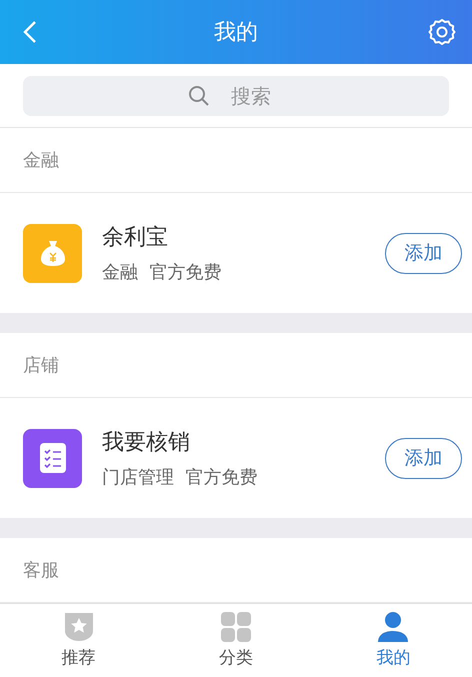 This screenshot has width=472, height=677. Describe the element at coordinates (41, 160) in the screenshot. I see `section-title: 金融` at that location.